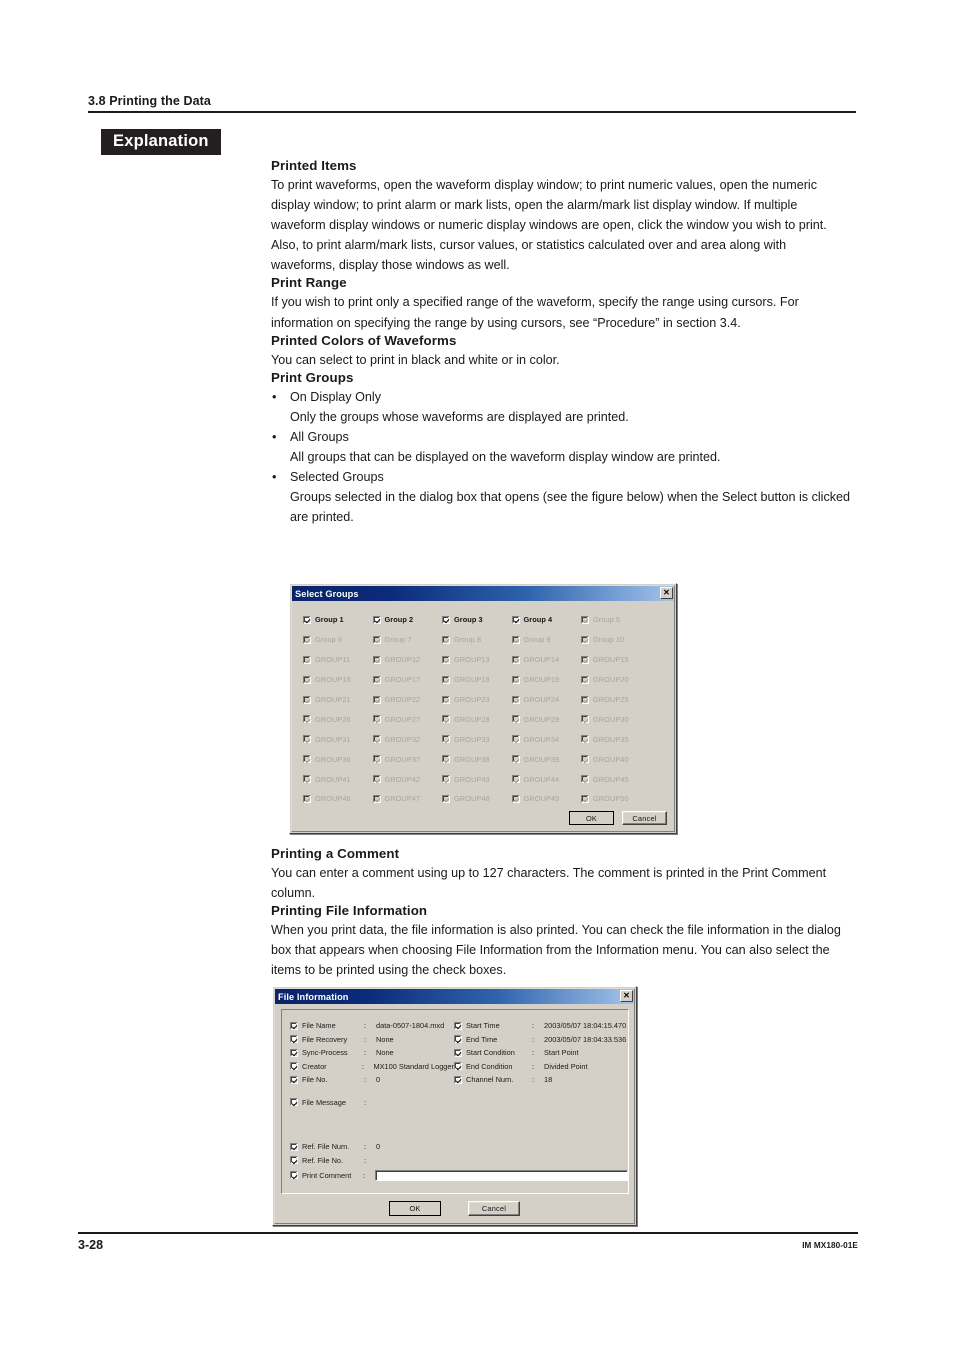  Describe the element at coordinates (546, 779) in the screenshot. I see `group-checkbox-44: GROUP44` at that location.